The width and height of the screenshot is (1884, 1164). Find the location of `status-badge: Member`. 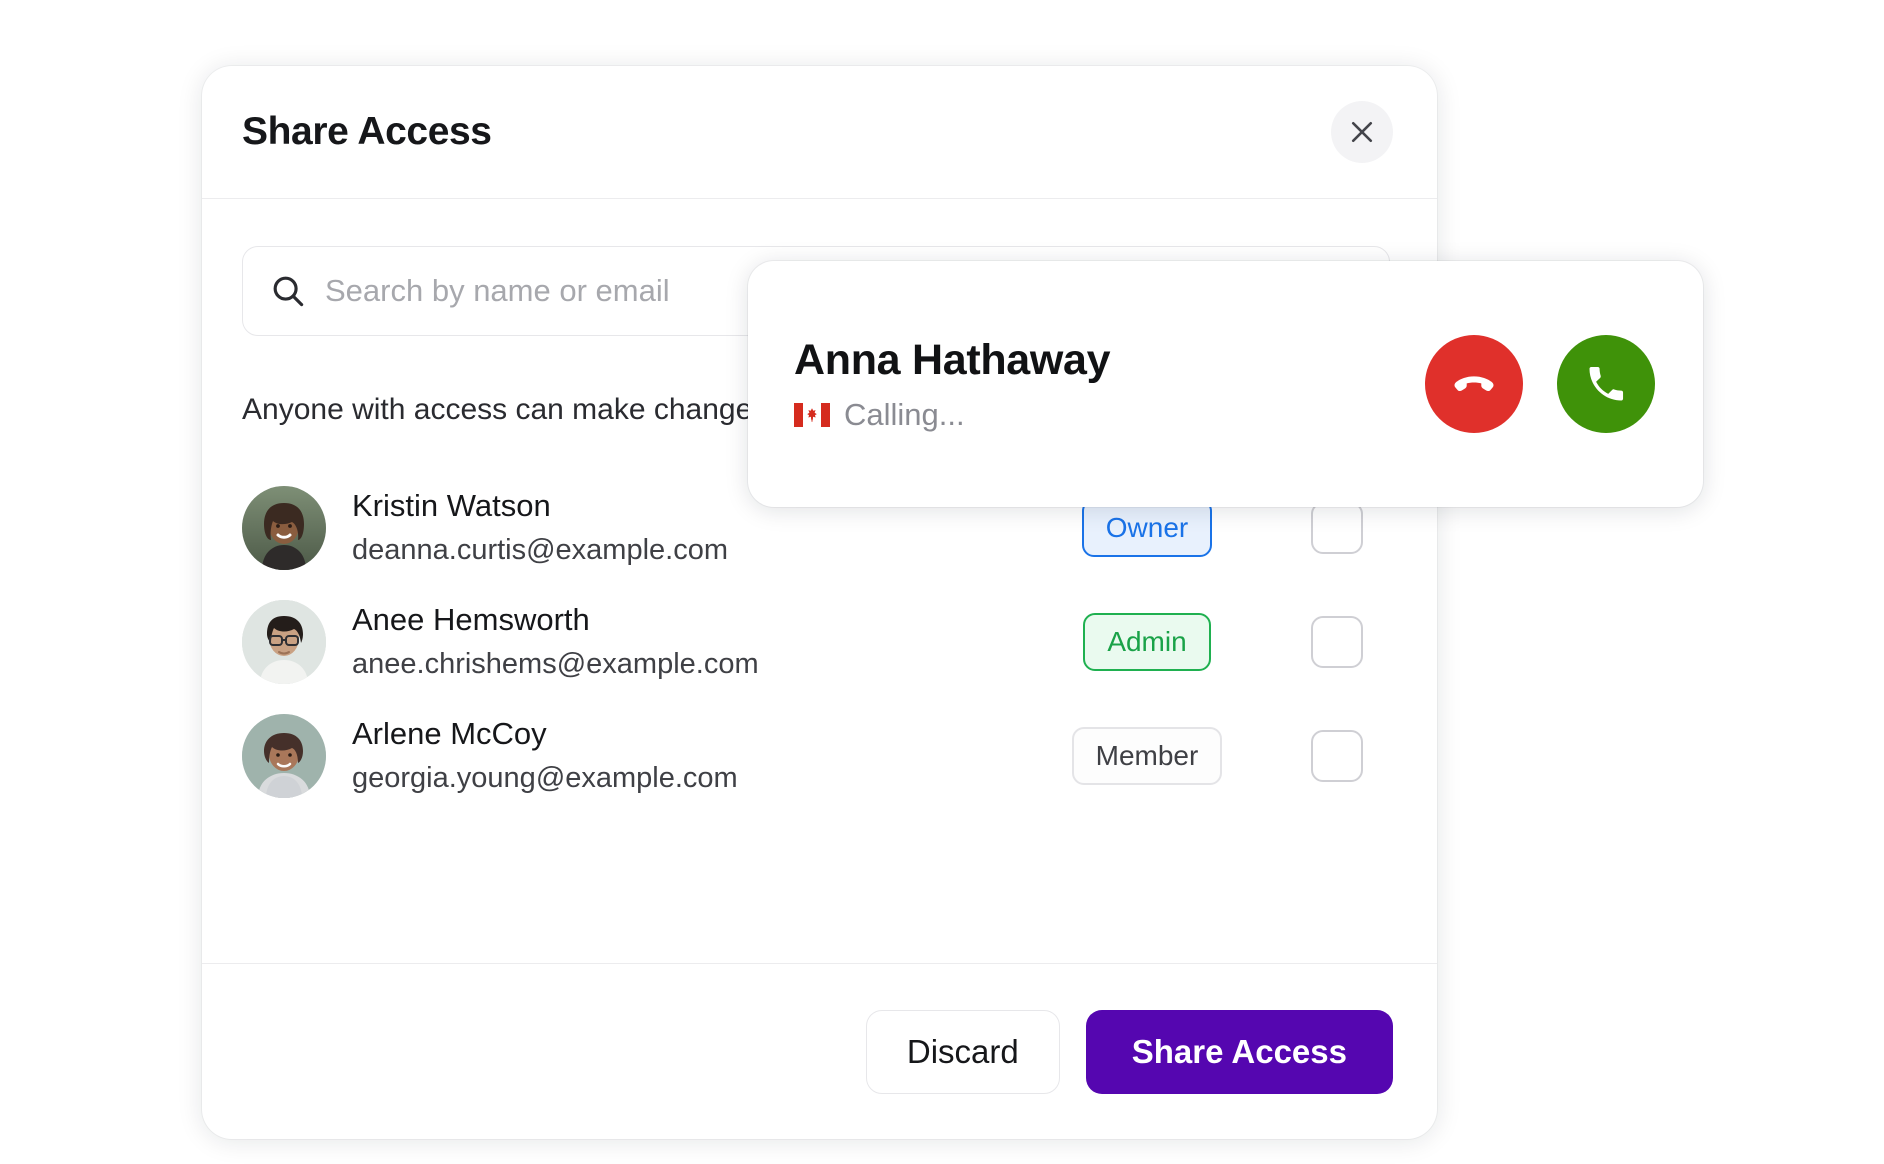

status-badge: Member is located at coordinates (1147, 756).